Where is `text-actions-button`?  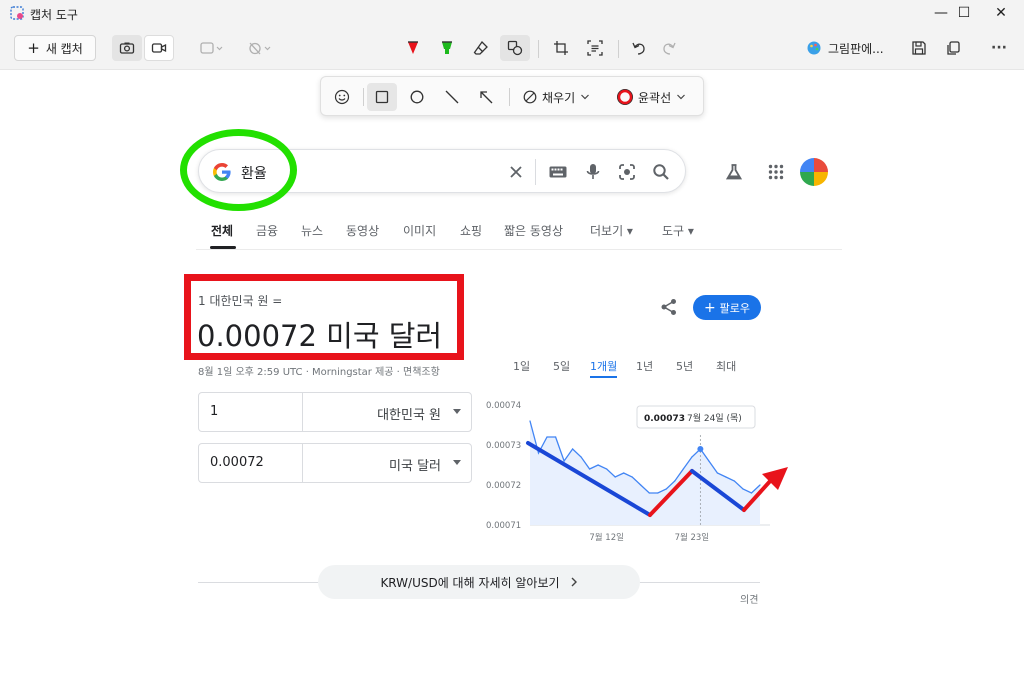 text-actions-button is located at coordinates (595, 48).